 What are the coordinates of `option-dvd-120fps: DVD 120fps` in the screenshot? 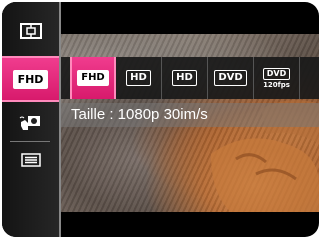 It's located at (277, 78).